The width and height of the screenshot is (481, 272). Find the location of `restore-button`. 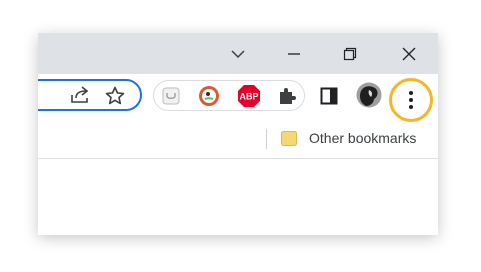

restore-button is located at coordinates (350, 53).